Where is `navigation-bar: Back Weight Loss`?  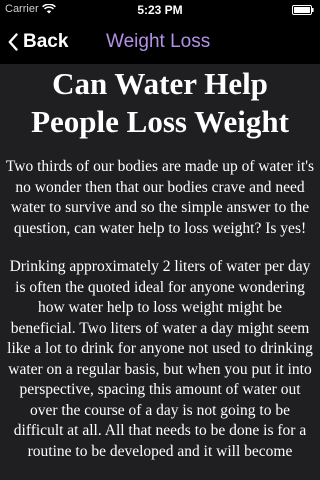
navigation-bar: Back Weight Loss is located at coordinates (160, 42).